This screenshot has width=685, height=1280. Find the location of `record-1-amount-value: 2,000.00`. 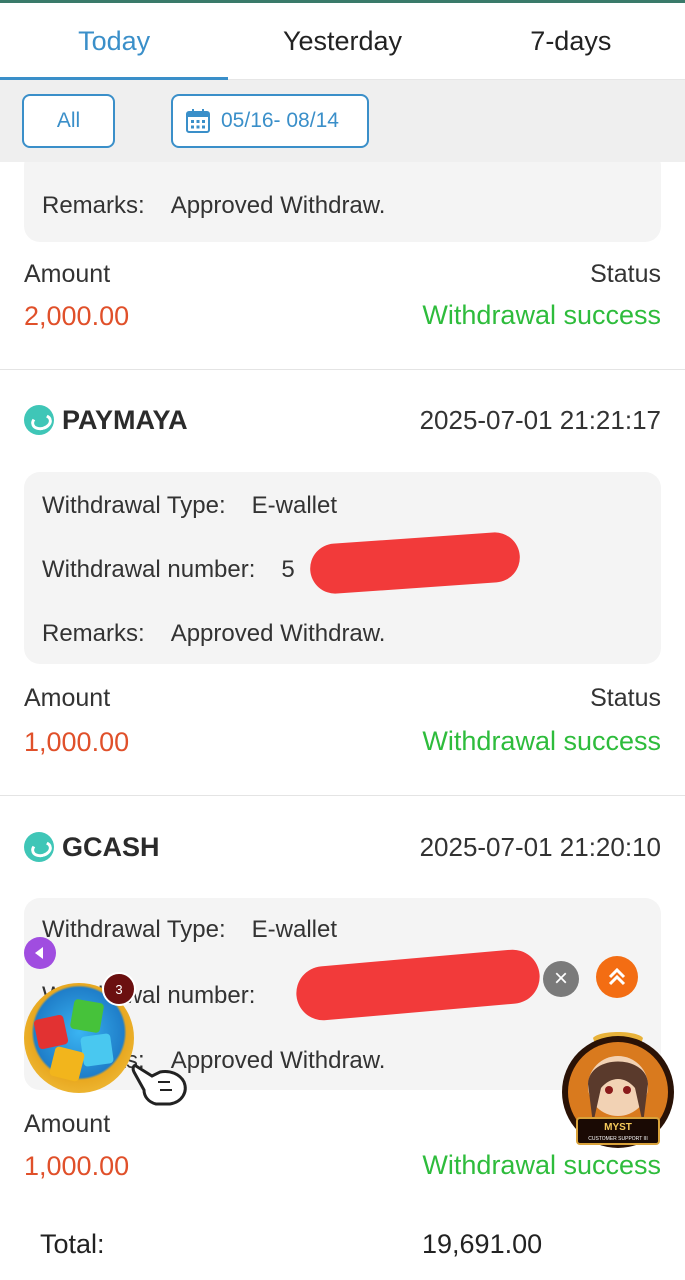

record-1-amount-value: 2,000.00 is located at coordinates (77, 316).